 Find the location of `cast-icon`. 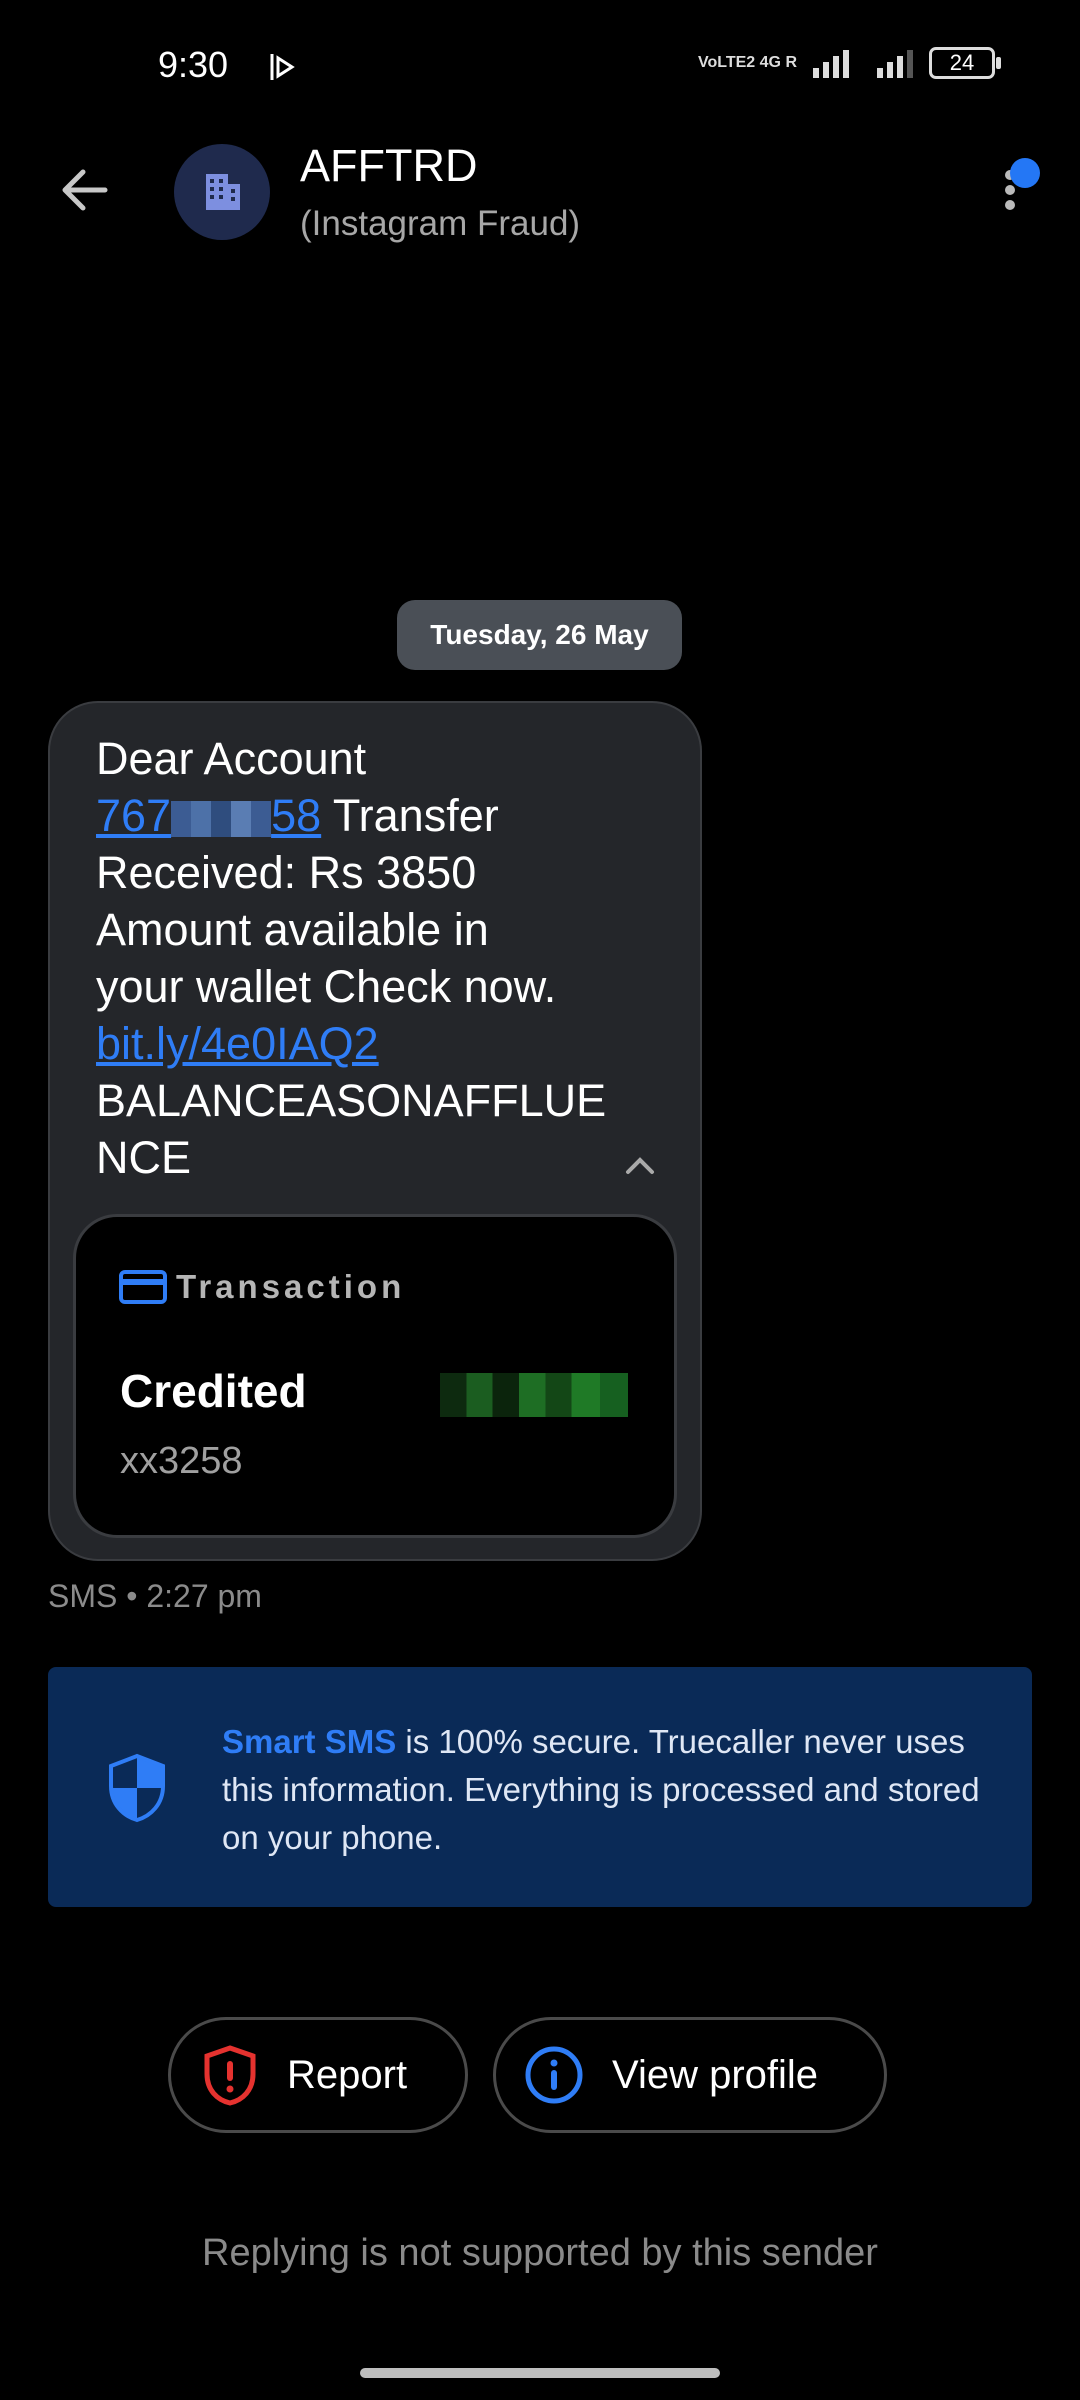

cast-icon is located at coordinates (285, 69).